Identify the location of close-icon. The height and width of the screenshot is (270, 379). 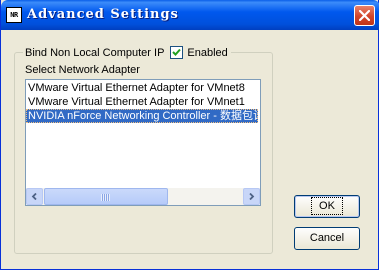
(364, 15).